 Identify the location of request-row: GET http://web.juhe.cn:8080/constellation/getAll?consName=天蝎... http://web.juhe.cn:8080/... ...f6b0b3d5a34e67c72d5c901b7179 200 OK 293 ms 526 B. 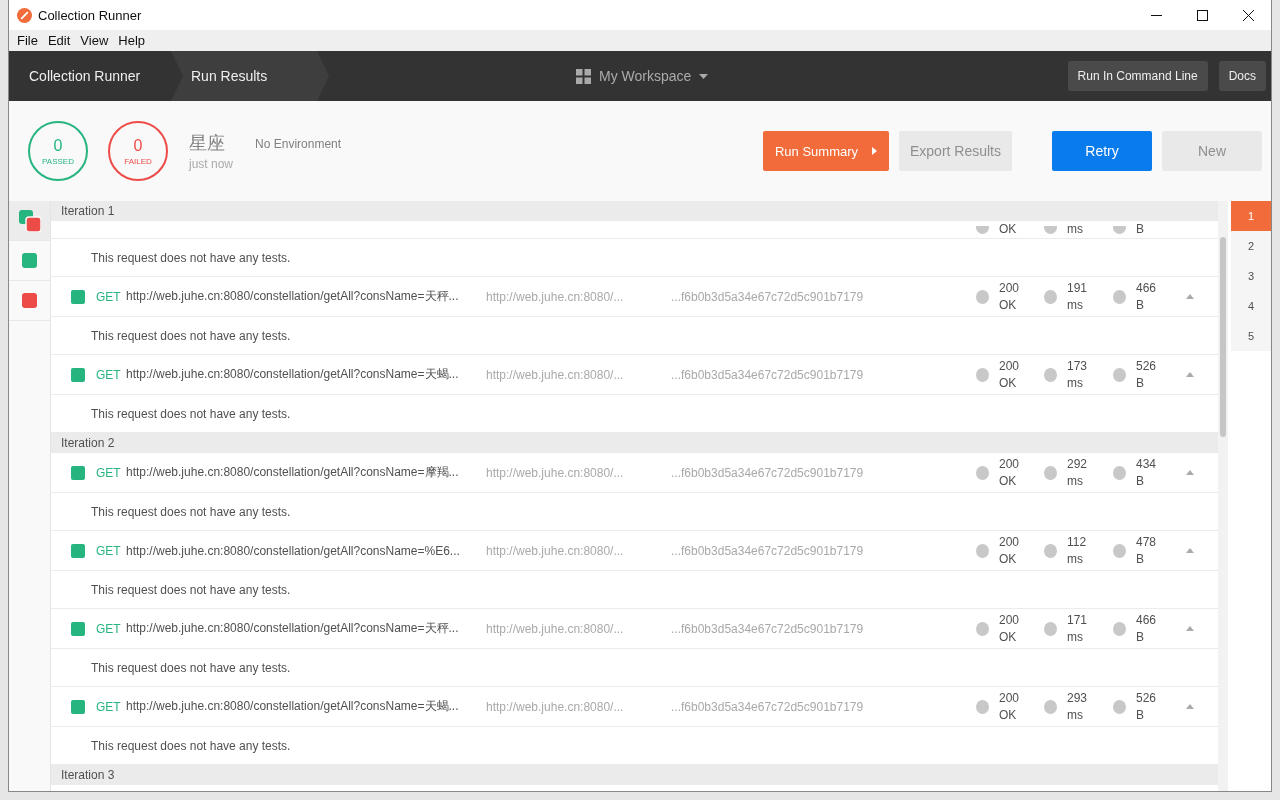
(634, 707).